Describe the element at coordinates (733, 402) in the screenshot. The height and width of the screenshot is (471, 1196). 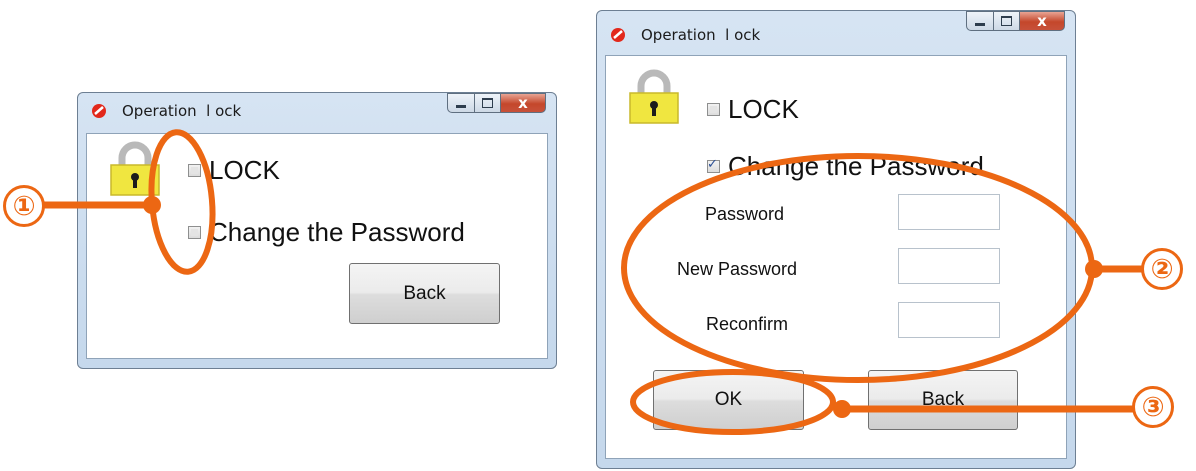
I see `highlight-ellipse-ok-button` at that location.